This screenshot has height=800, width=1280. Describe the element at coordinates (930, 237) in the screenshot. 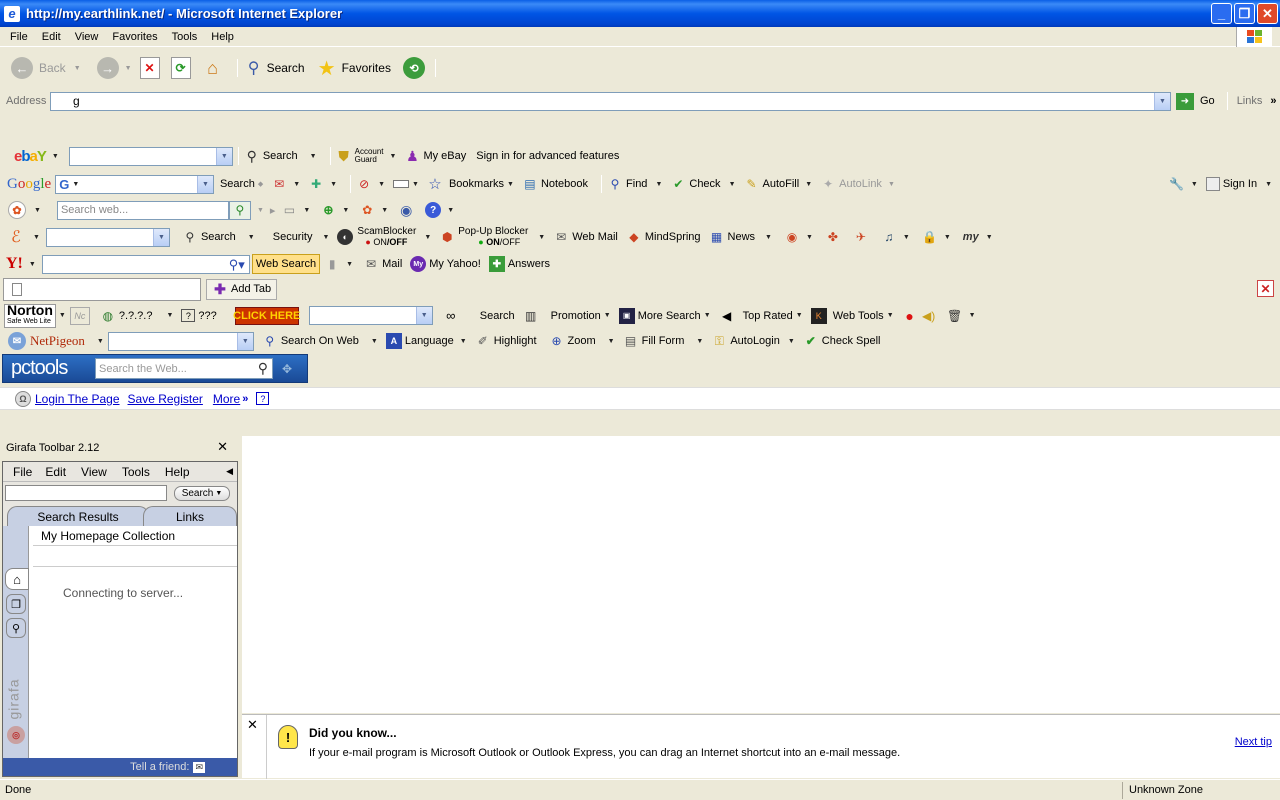

I see `lock-icon: 🔒` at that location.